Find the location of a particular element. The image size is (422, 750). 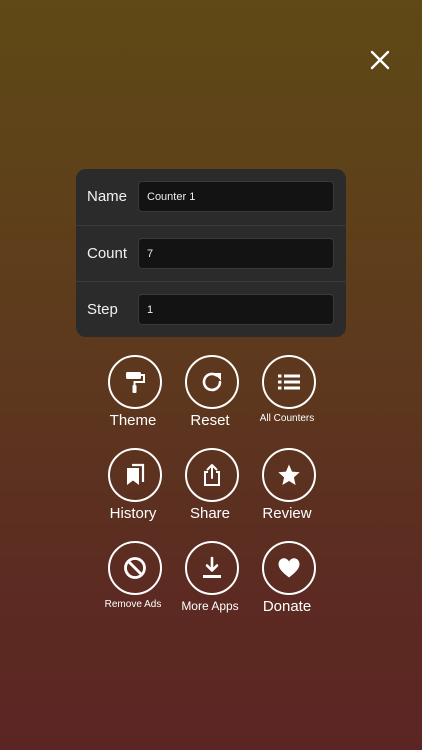

bookmarks-icon is located at coordinates (136, 474).